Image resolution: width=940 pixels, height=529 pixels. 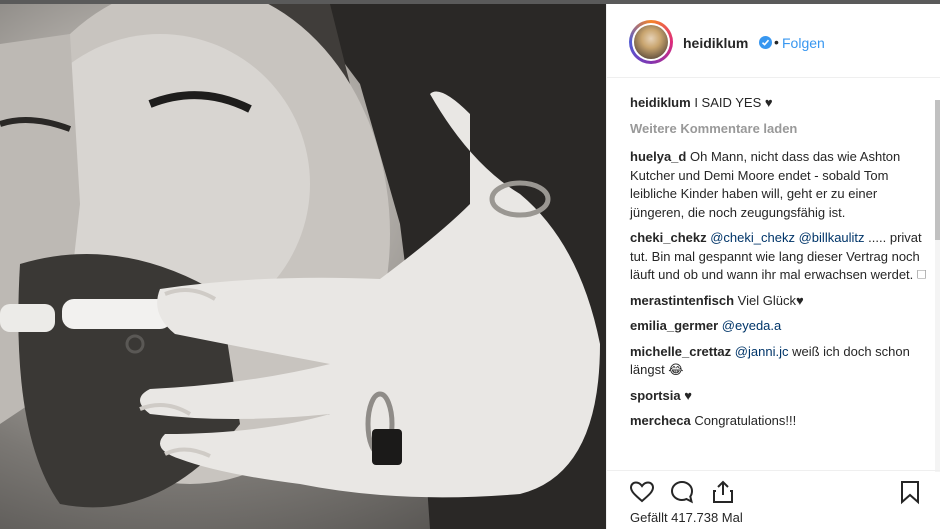 What do you see at coordinates (686, 517) in the screenshot?
I see `likes-count: Gefällt 417.738 Mal` at bounding box center [686, 517].